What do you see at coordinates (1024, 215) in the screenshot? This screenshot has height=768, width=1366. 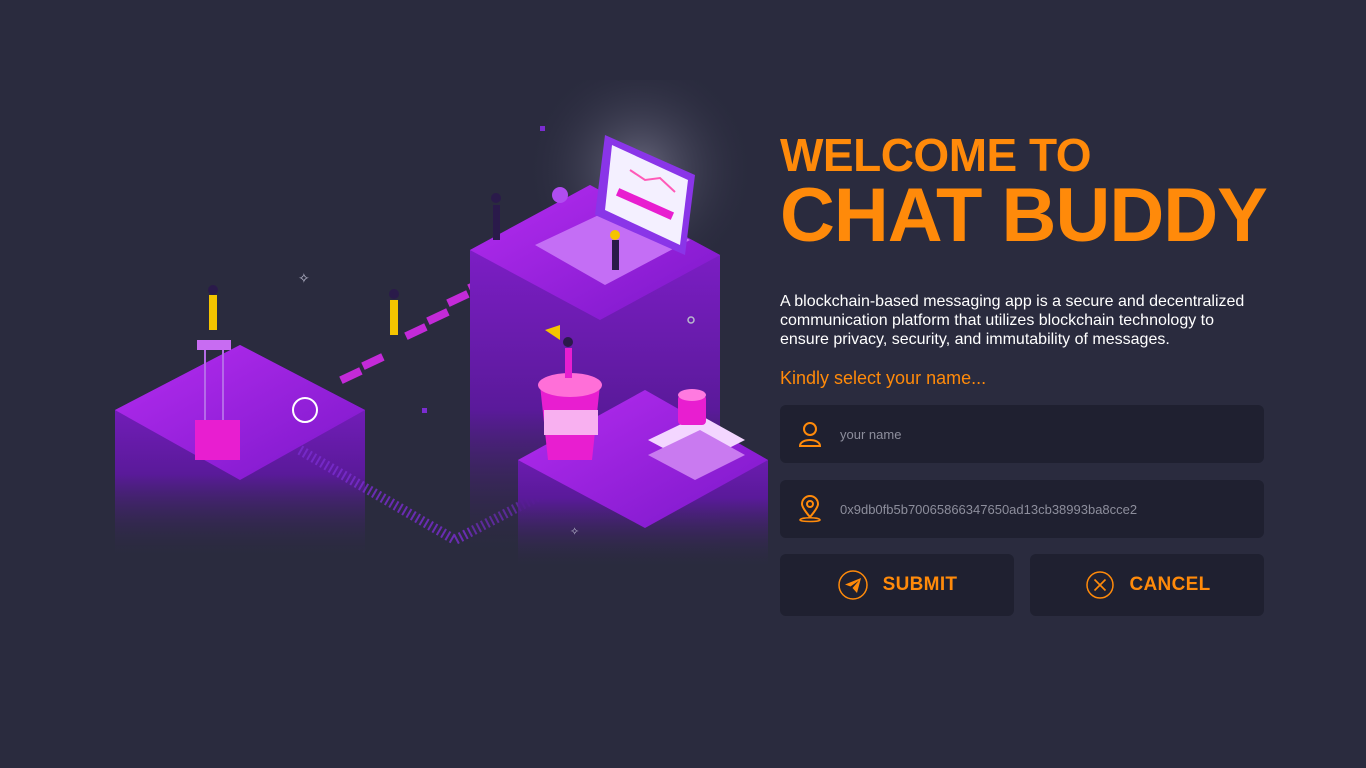 I see `brand-title: CHAT BUDDY` at bounding box center [1024, 215].